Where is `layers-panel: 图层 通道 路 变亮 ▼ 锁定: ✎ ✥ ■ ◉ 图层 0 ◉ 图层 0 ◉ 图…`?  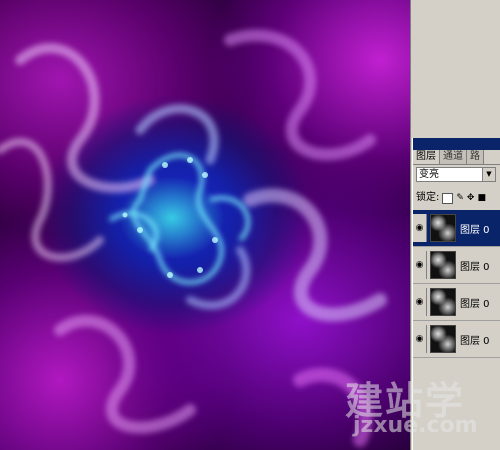 layers-panel: 图层 通道 路 变亮 ▼ 锁定: ✎ ✥ ■ ◉ 图层 0 ◉ 图层 0 ◉ 图… is located at coordinates (456, 294).